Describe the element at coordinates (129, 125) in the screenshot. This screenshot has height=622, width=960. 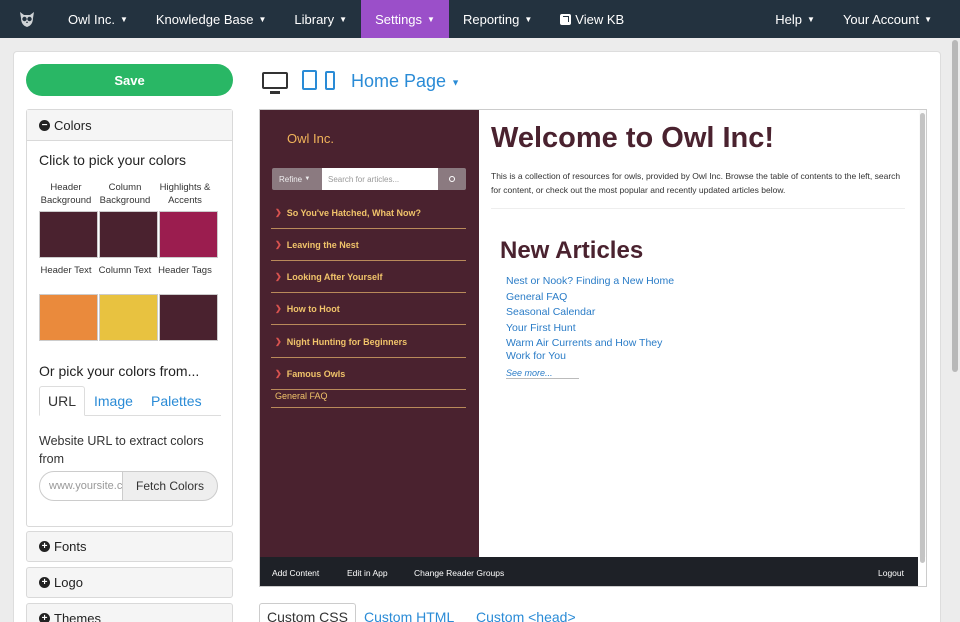
I see `colors-panel-header: − Colors` at that location.